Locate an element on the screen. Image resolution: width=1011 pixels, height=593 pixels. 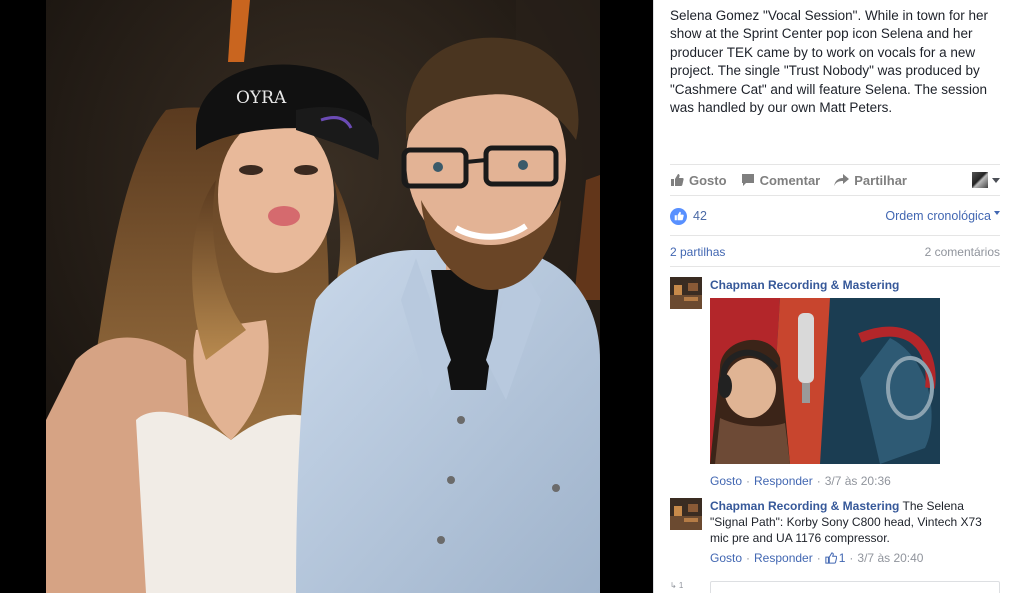
comment-actions: Gosto · Responder · 3/7 às 20:36 is located at coordinates (800, 481).